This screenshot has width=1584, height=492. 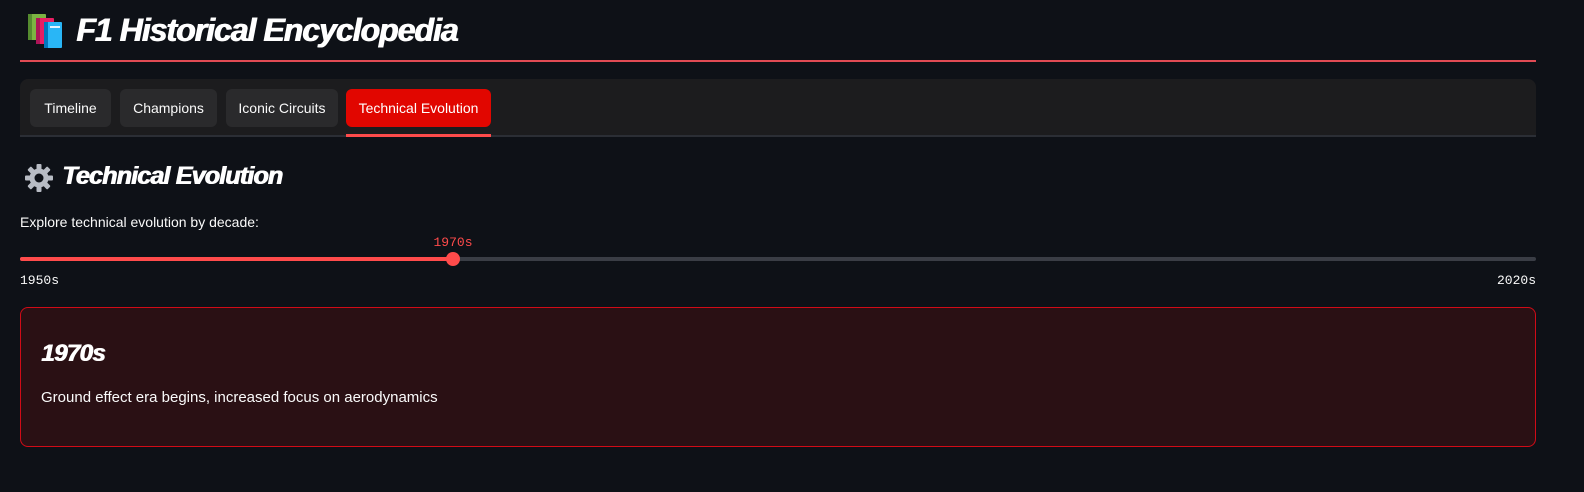 What do you see at coordinates (778, 259) in the screenshot?
I see `decade-slider` at bounding box center [778, 259].